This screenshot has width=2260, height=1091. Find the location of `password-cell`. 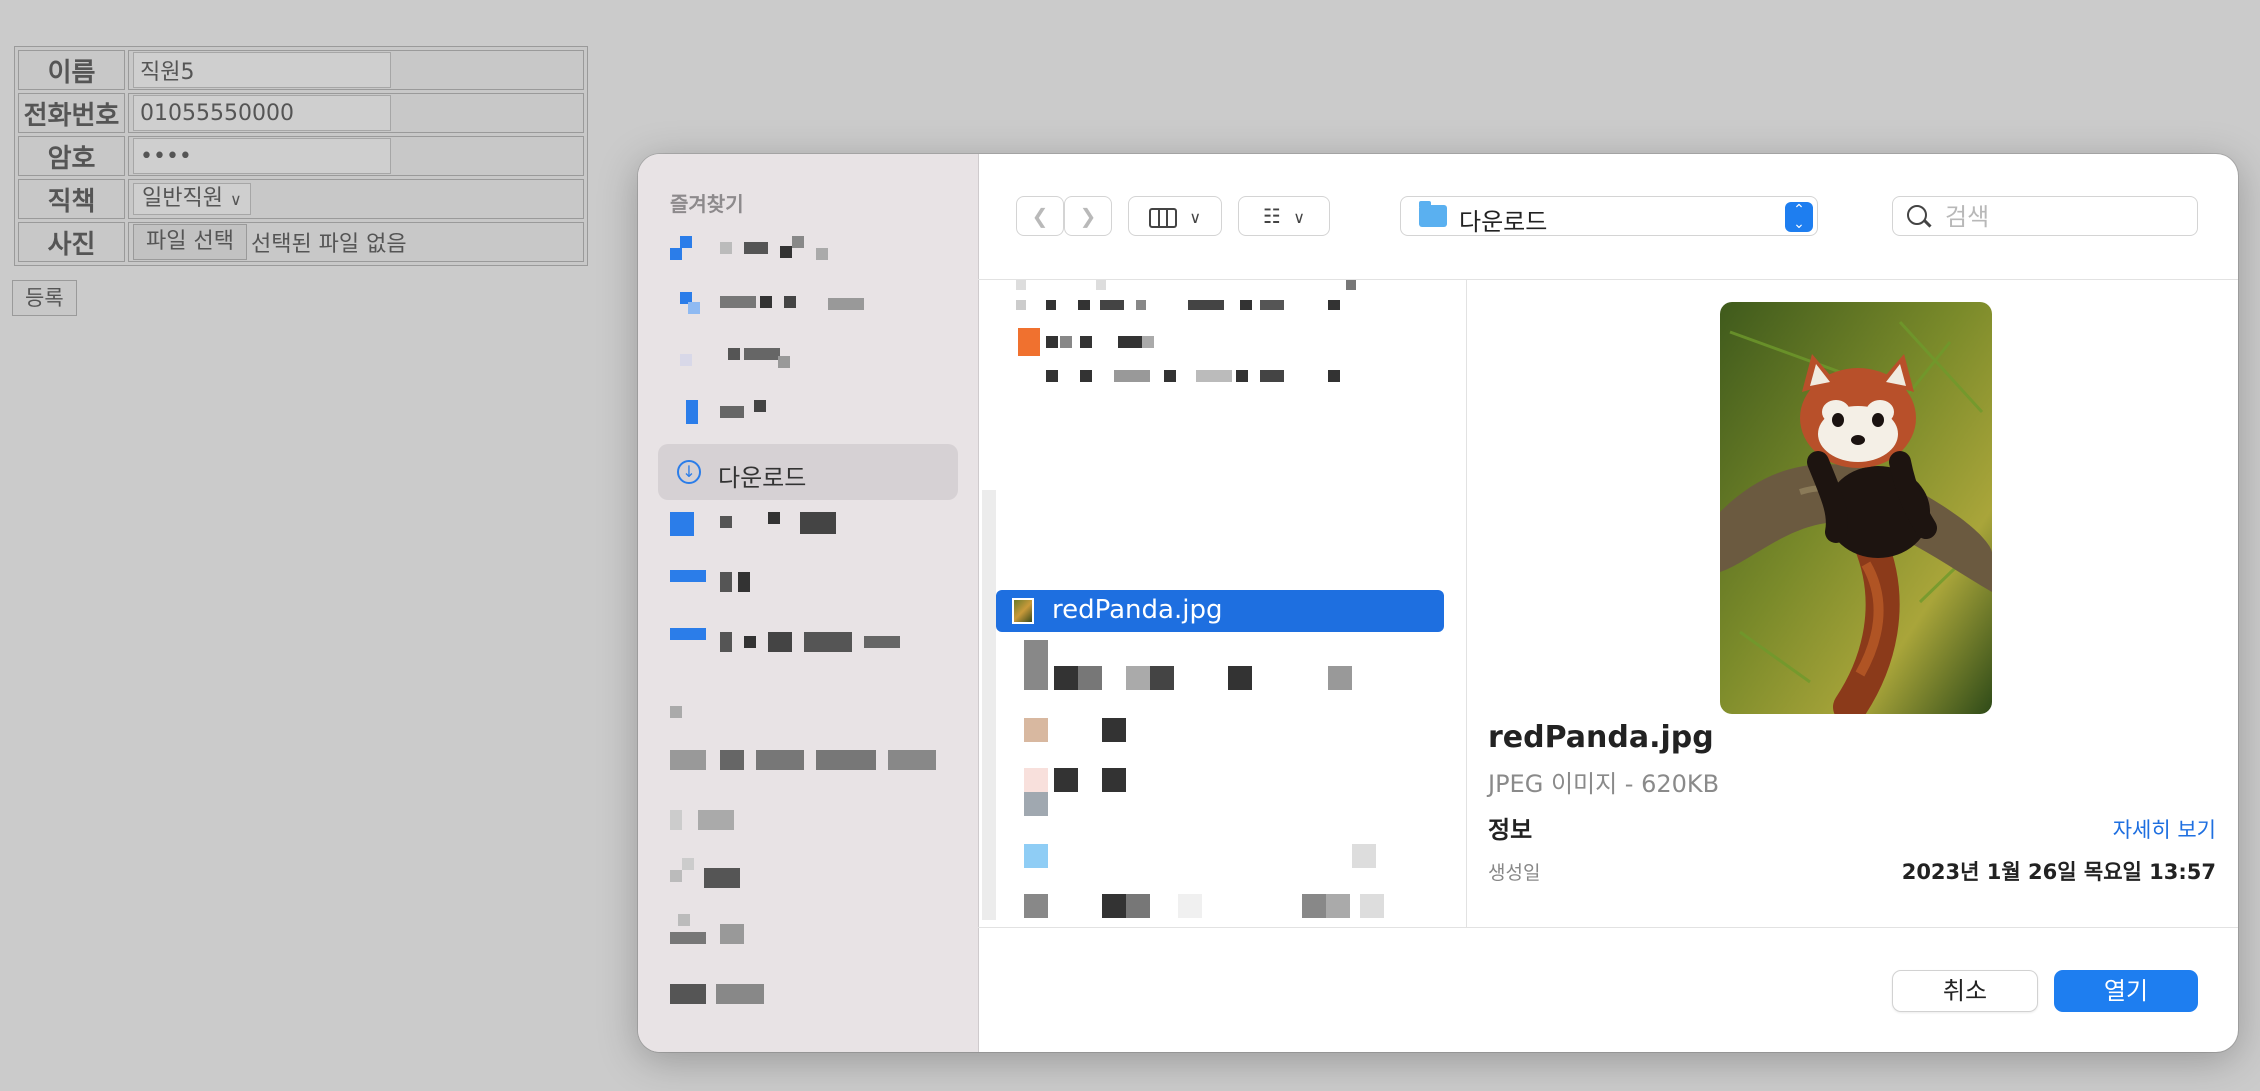

password-cell is located at coordinates (356, 156).